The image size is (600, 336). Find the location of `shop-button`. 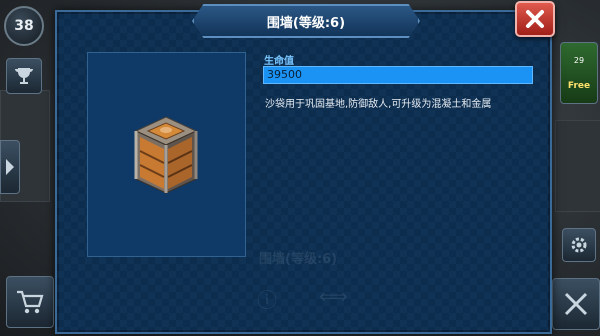

shop-button is located at coordinates (30, 302).